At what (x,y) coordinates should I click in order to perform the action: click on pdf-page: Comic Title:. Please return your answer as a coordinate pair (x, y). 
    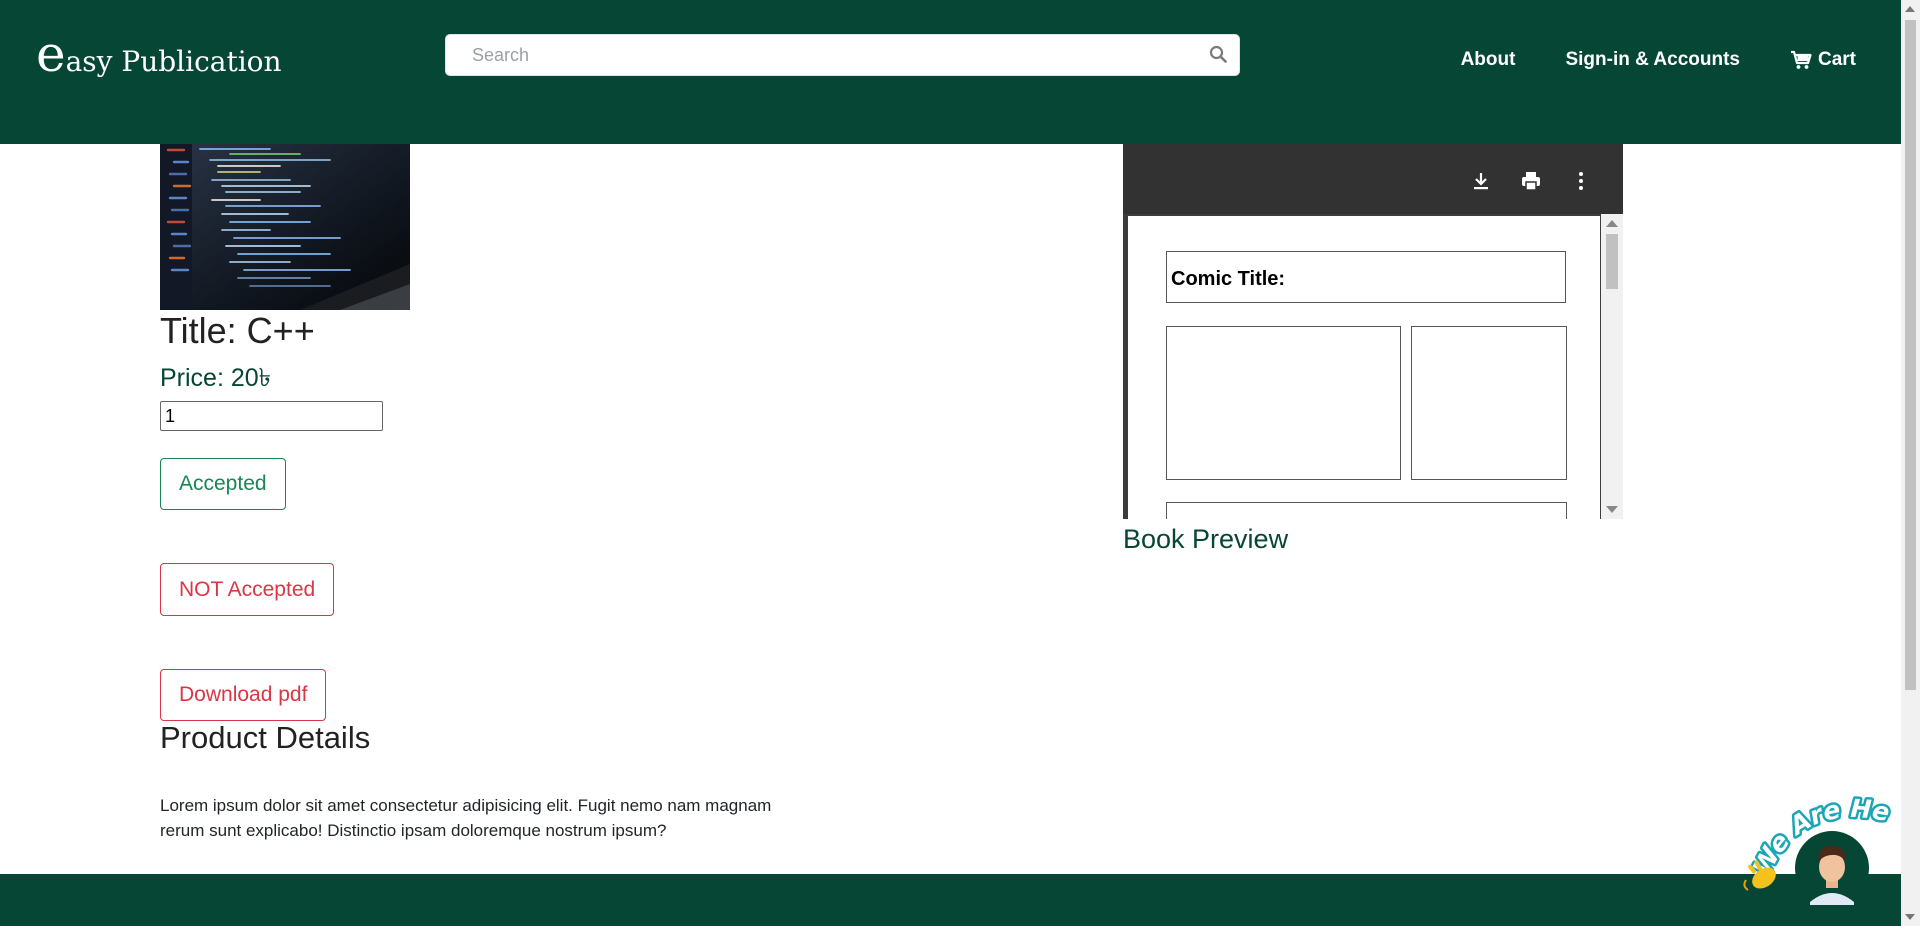
    Looking at the image, I should click on (1364, 367).